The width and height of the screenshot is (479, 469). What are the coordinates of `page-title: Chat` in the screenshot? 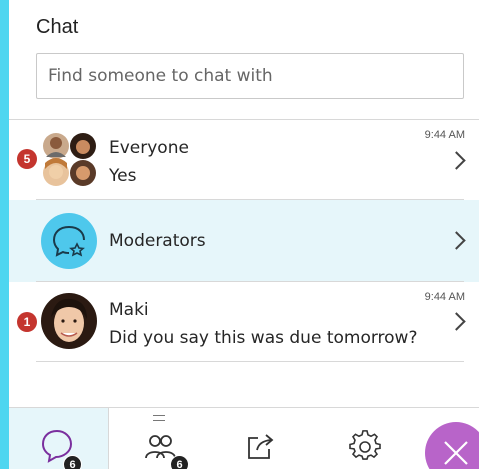 It's located at (57, 27).